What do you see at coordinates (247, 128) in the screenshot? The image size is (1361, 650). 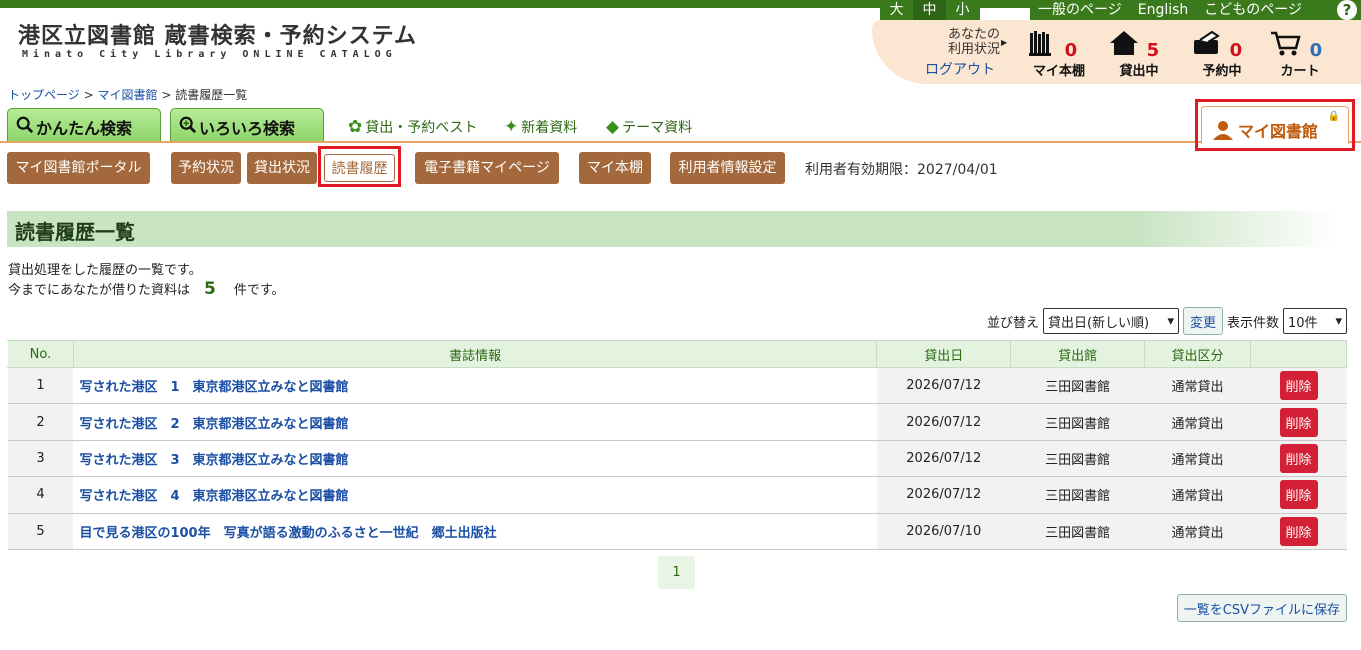 I see `tab-advanced-search-label: いろいろ検索` at bounding box center [247, 128].